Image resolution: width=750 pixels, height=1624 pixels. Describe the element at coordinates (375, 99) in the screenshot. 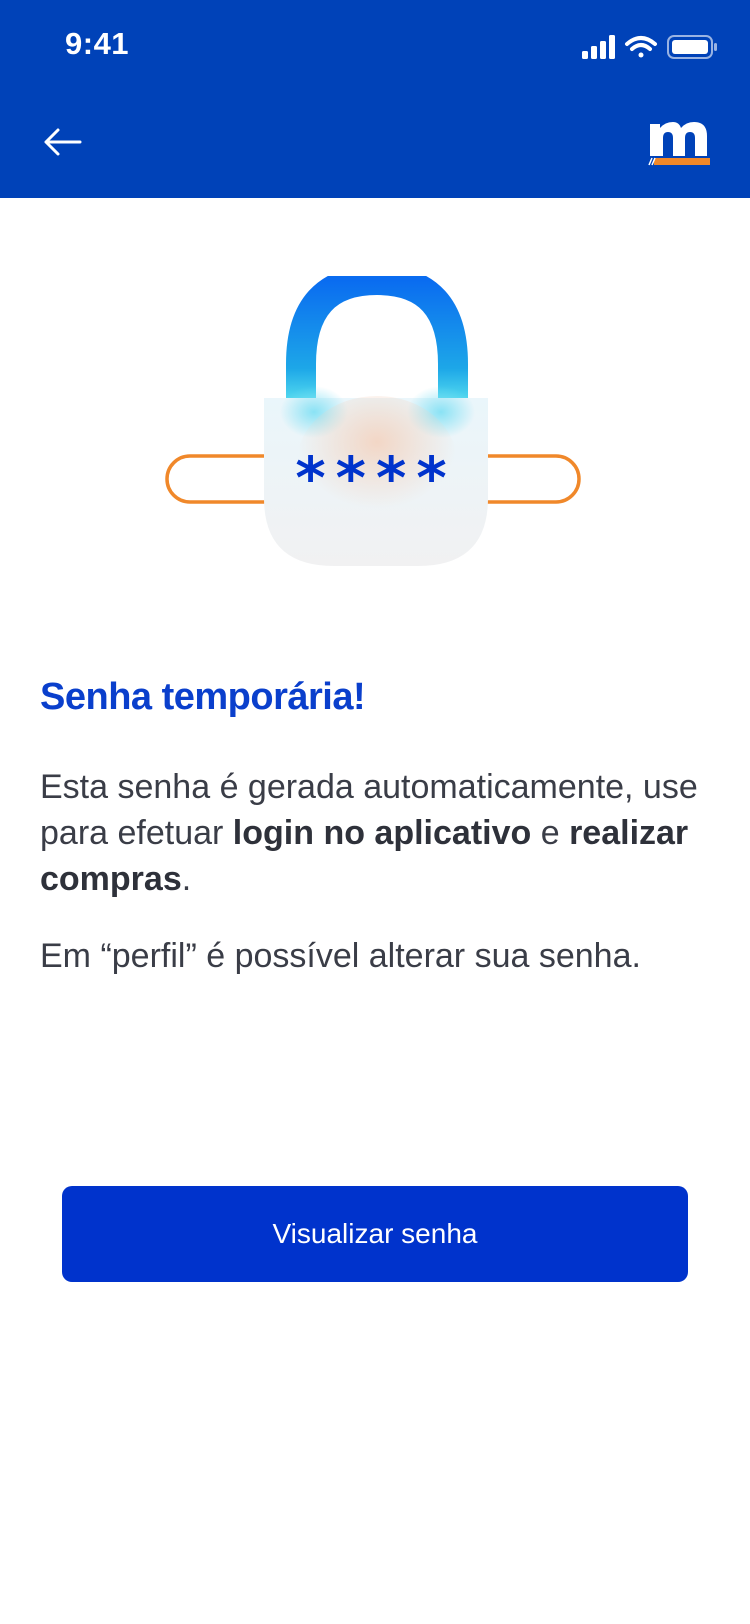

I see `app-header: 9:41` at that location.